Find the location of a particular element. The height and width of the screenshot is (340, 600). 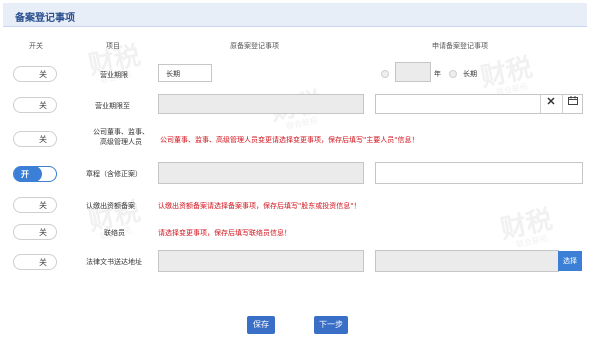

next-button: 下一步 is located at coordinates (331, 325).